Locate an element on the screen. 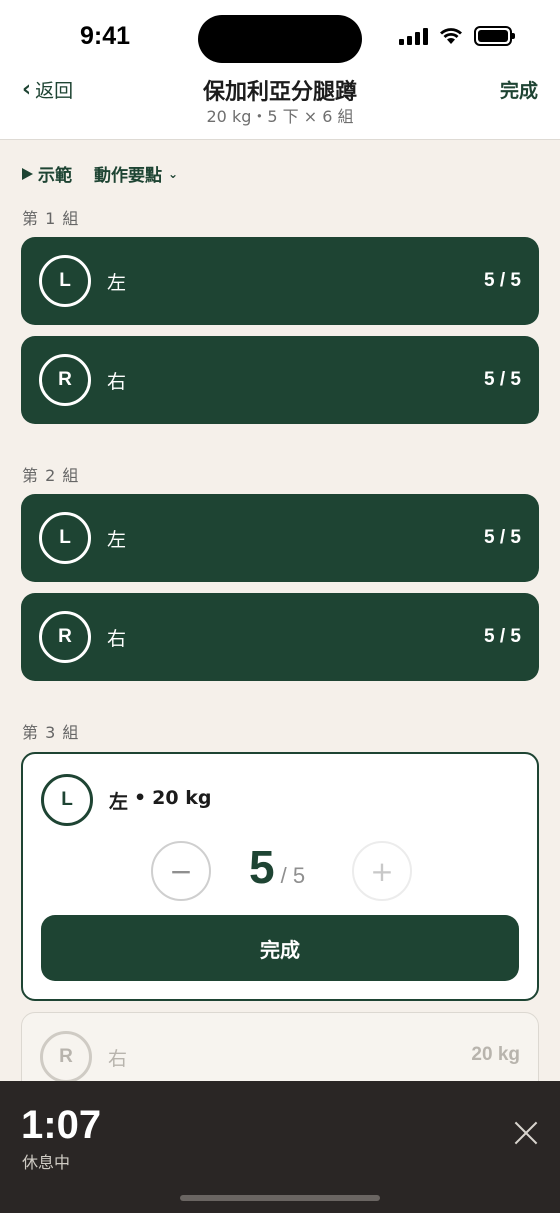 This screenshot has height=1213, width=560. rest-label: 休息中 is located at coordinates (46, 1162).